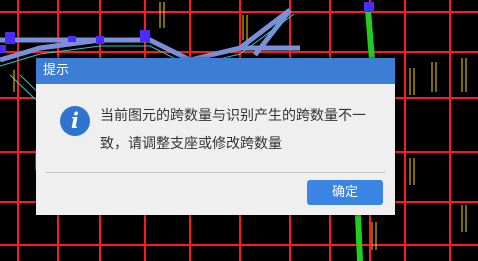  I want to click on dialog-title: 提示, so click(215, 71).